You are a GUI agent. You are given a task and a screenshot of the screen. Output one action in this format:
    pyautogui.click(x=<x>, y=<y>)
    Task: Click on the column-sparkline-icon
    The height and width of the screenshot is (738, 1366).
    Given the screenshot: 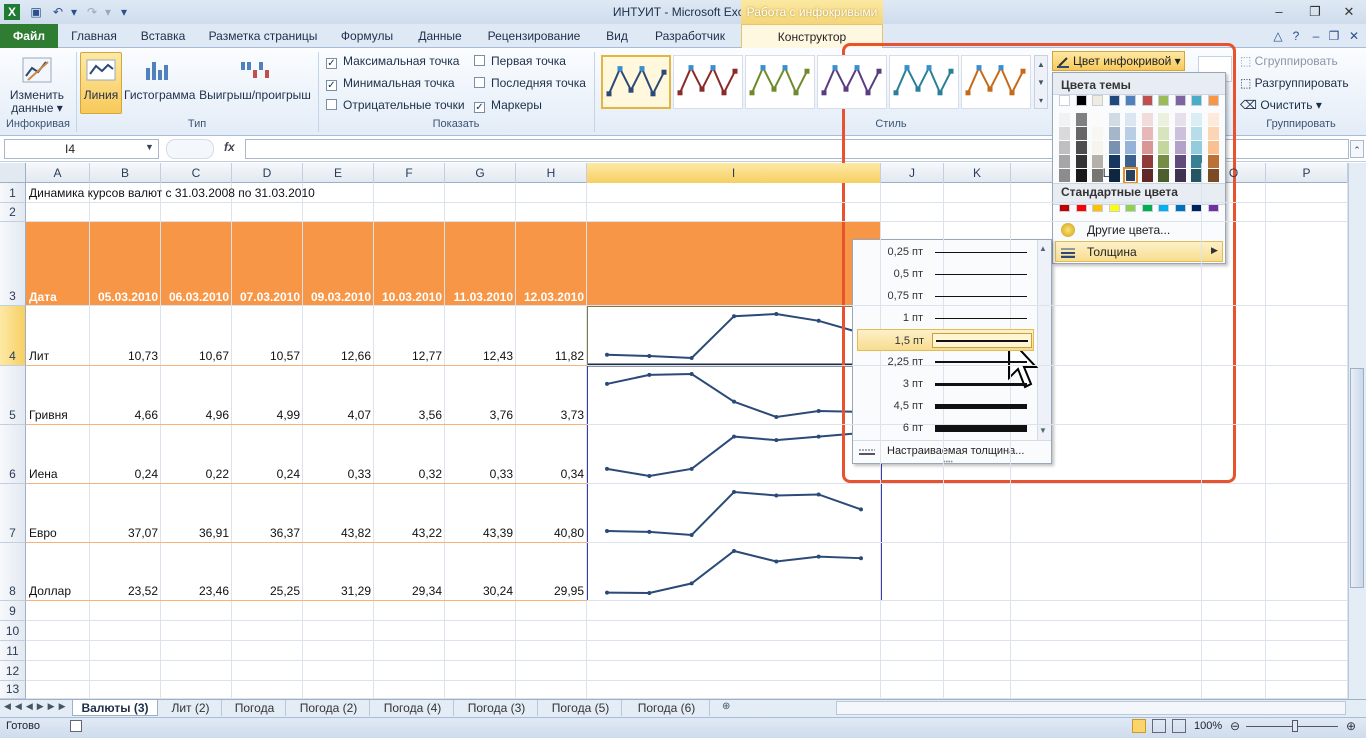 What is the action you would take?
    pyautogui.click(x=158, y=70)
    